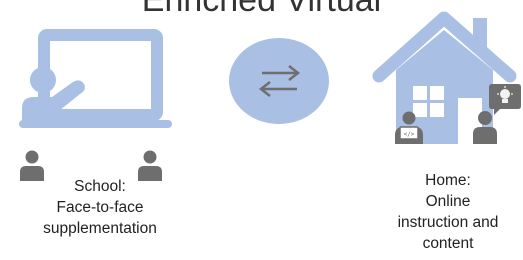  I want to click on home-caption-line3: instruction and, so click(448, 222).